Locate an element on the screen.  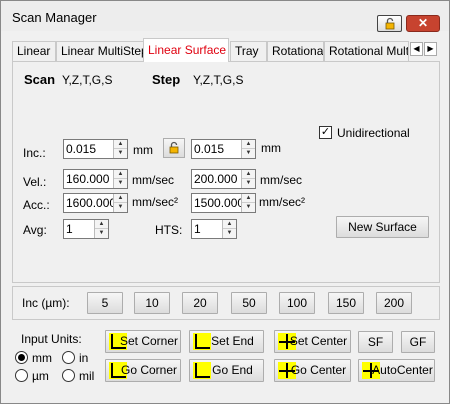
vel-step-input is located at coordinates (216, 179).